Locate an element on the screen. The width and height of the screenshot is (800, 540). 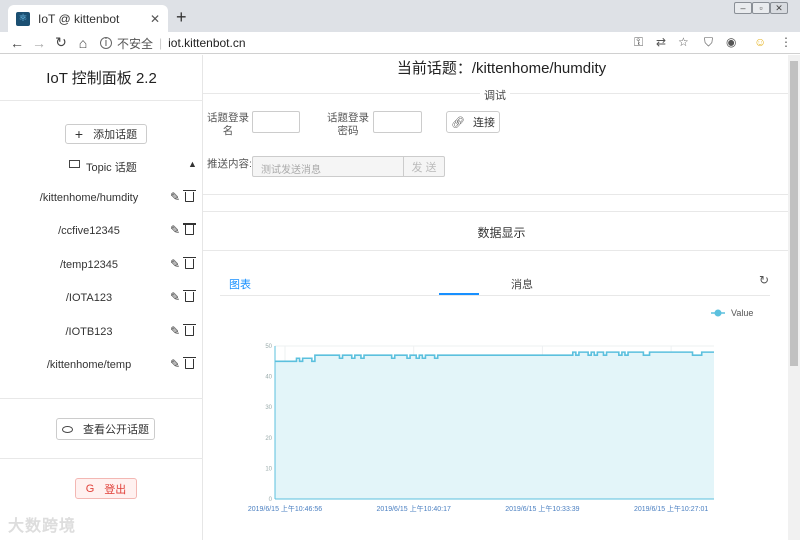
key-icon: ⚿ is located at coordinates (638, 42).